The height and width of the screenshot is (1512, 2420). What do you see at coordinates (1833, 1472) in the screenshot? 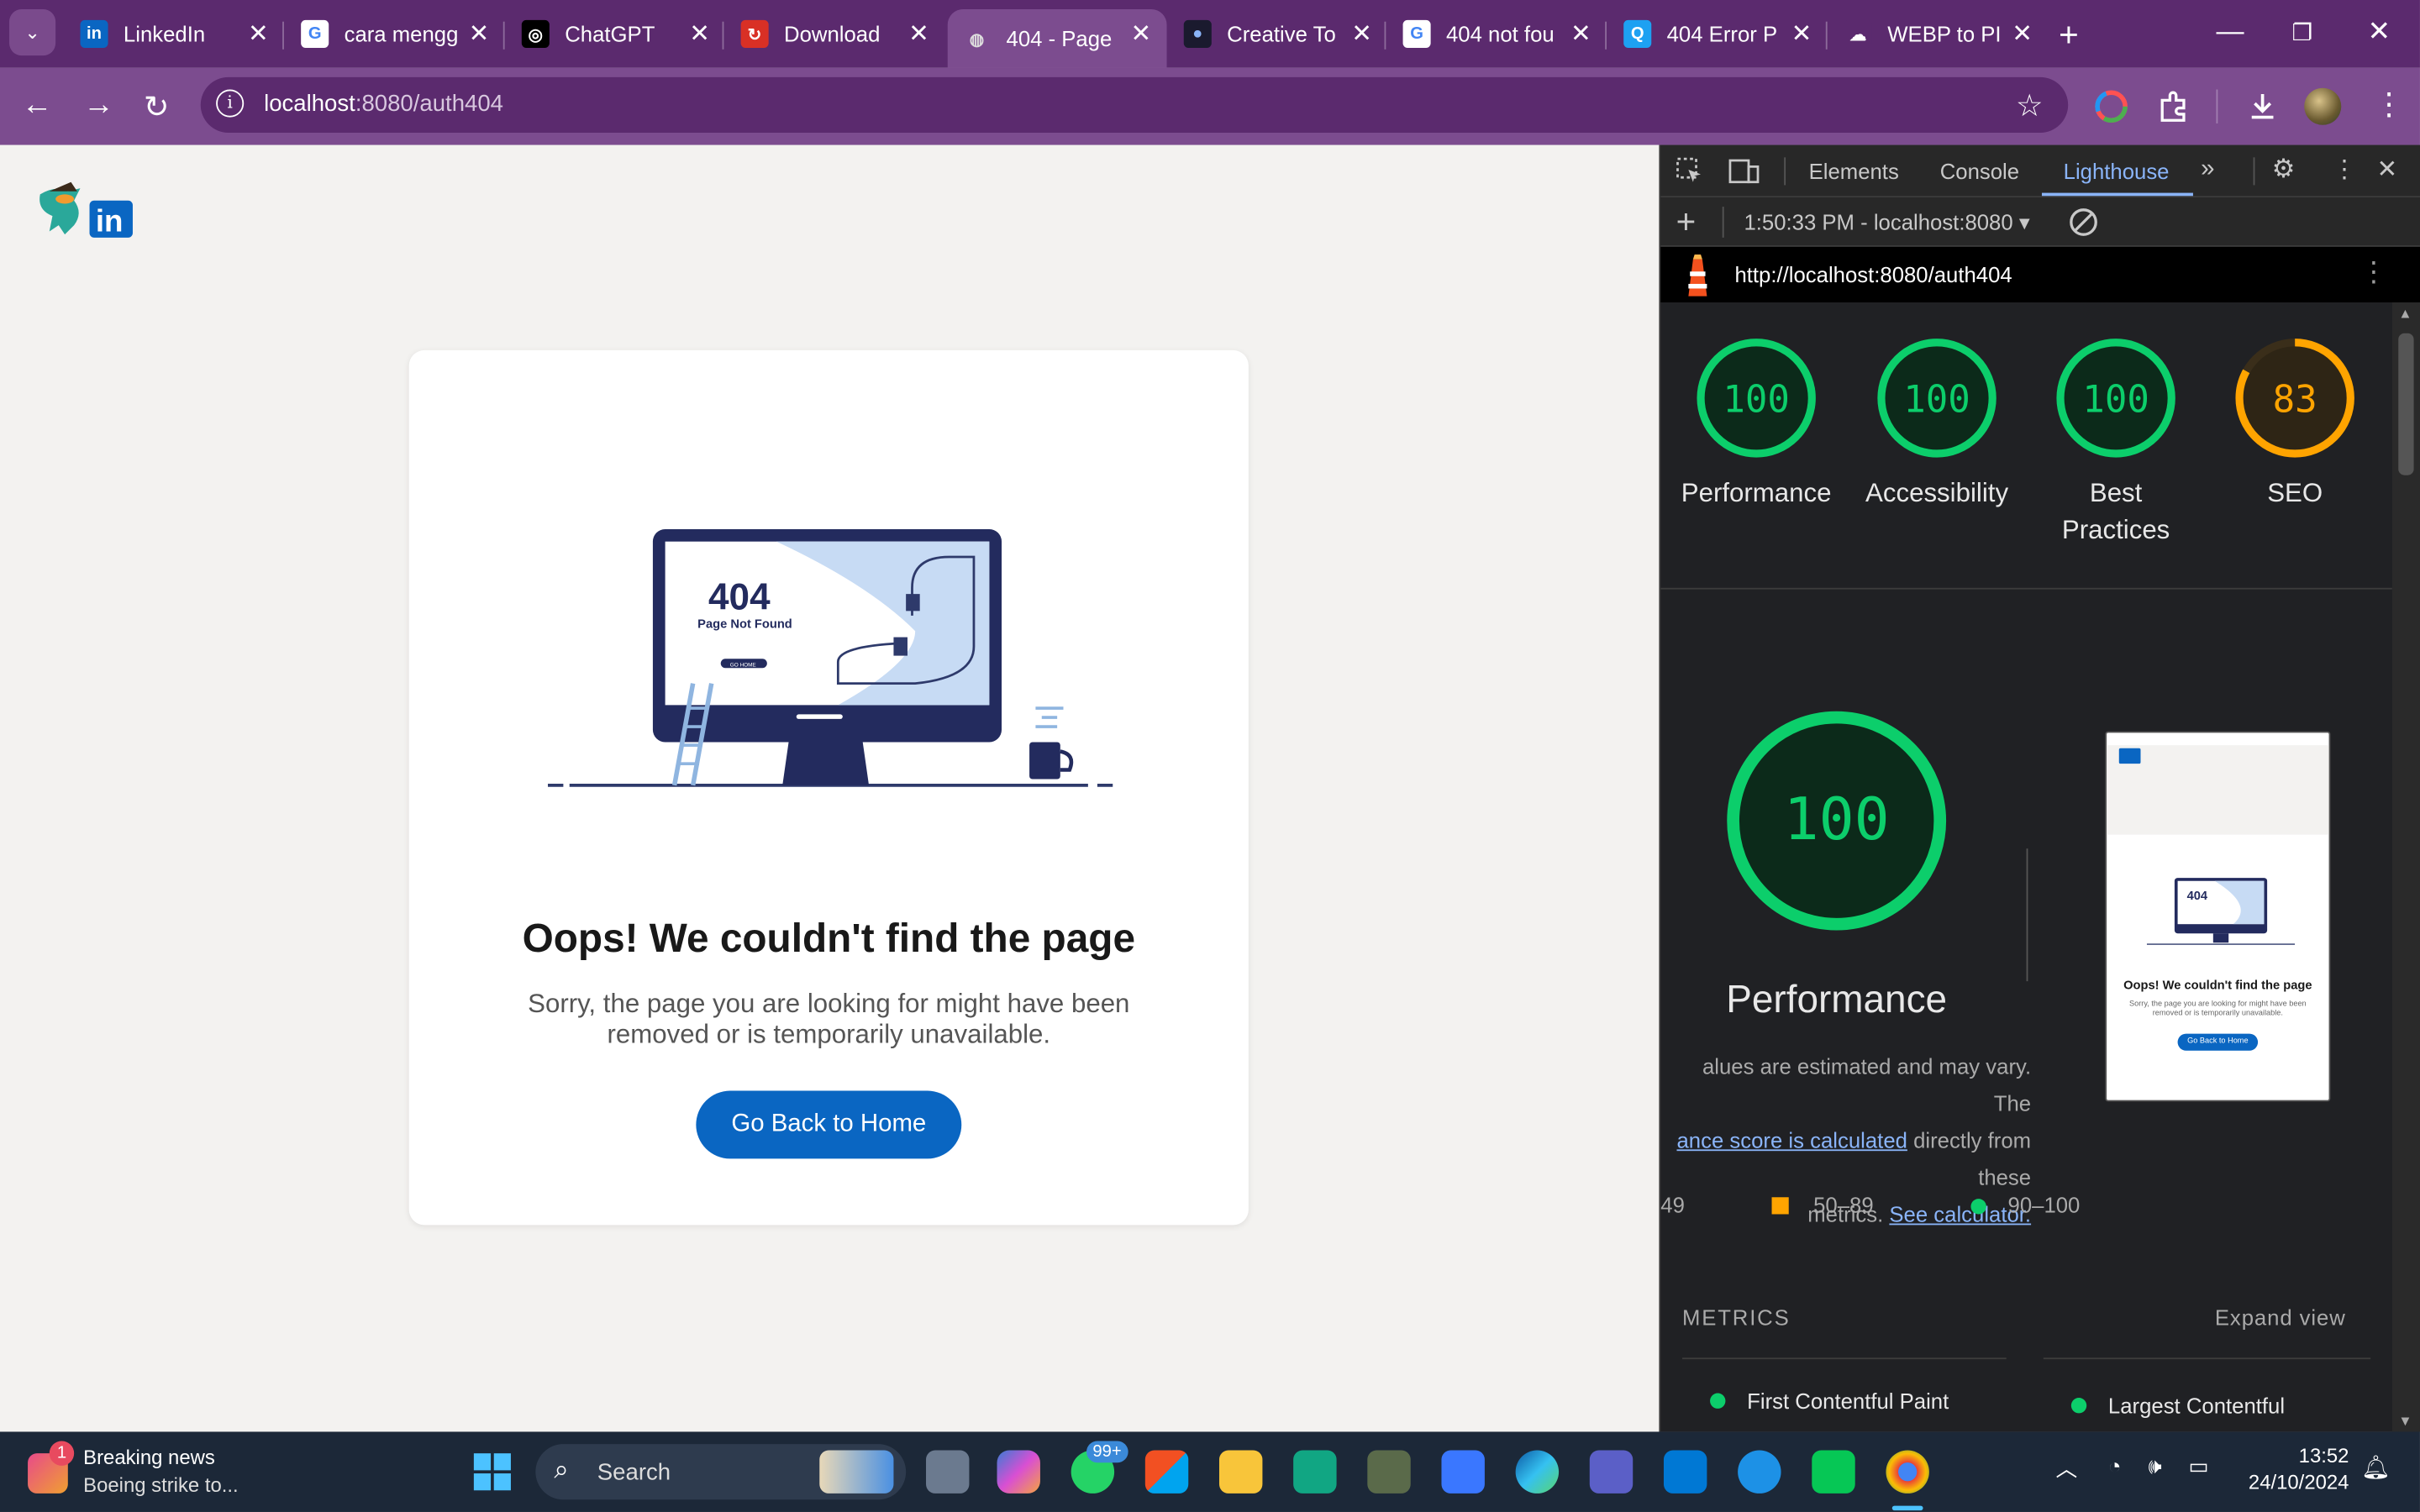
I see `line-icon` at bounding box center [1833, 1472].